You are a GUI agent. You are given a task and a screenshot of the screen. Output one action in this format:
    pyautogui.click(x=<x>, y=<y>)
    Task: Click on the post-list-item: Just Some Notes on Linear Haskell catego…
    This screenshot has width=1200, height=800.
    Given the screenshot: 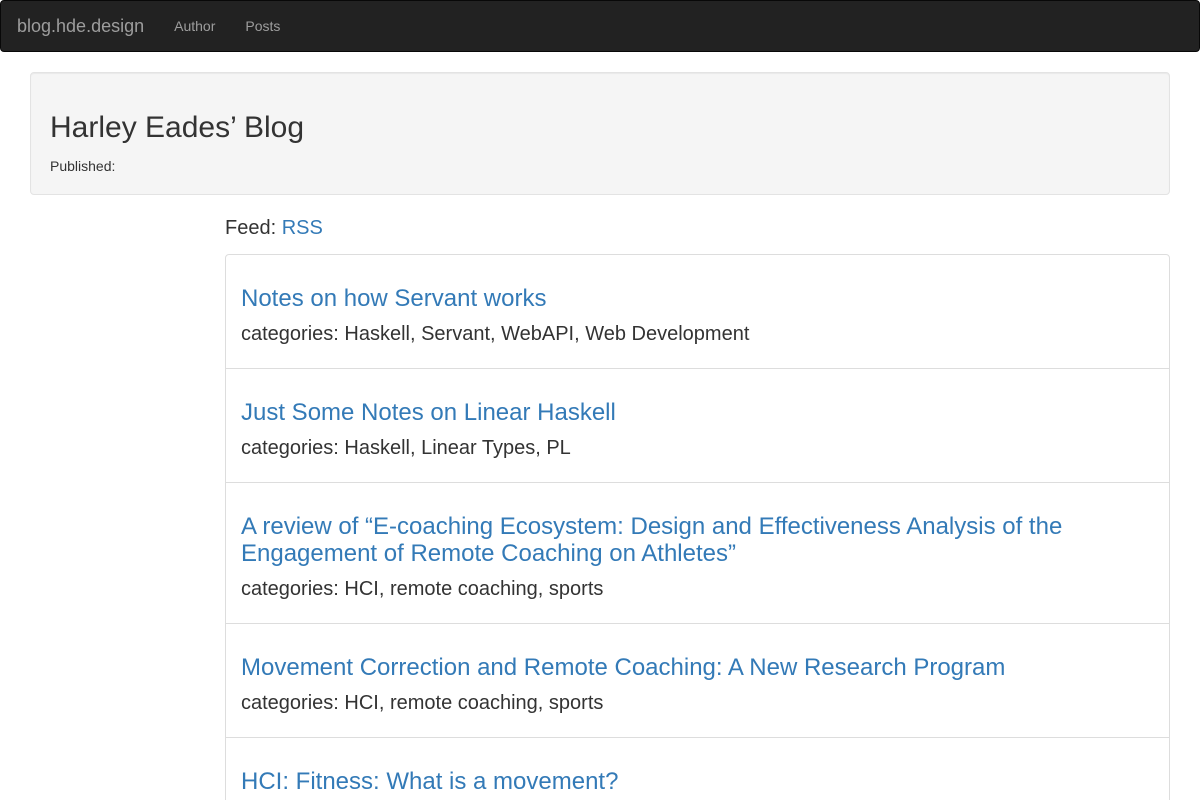 What is the action you would take?
    pyautogui.click(x=697, y=425)
    